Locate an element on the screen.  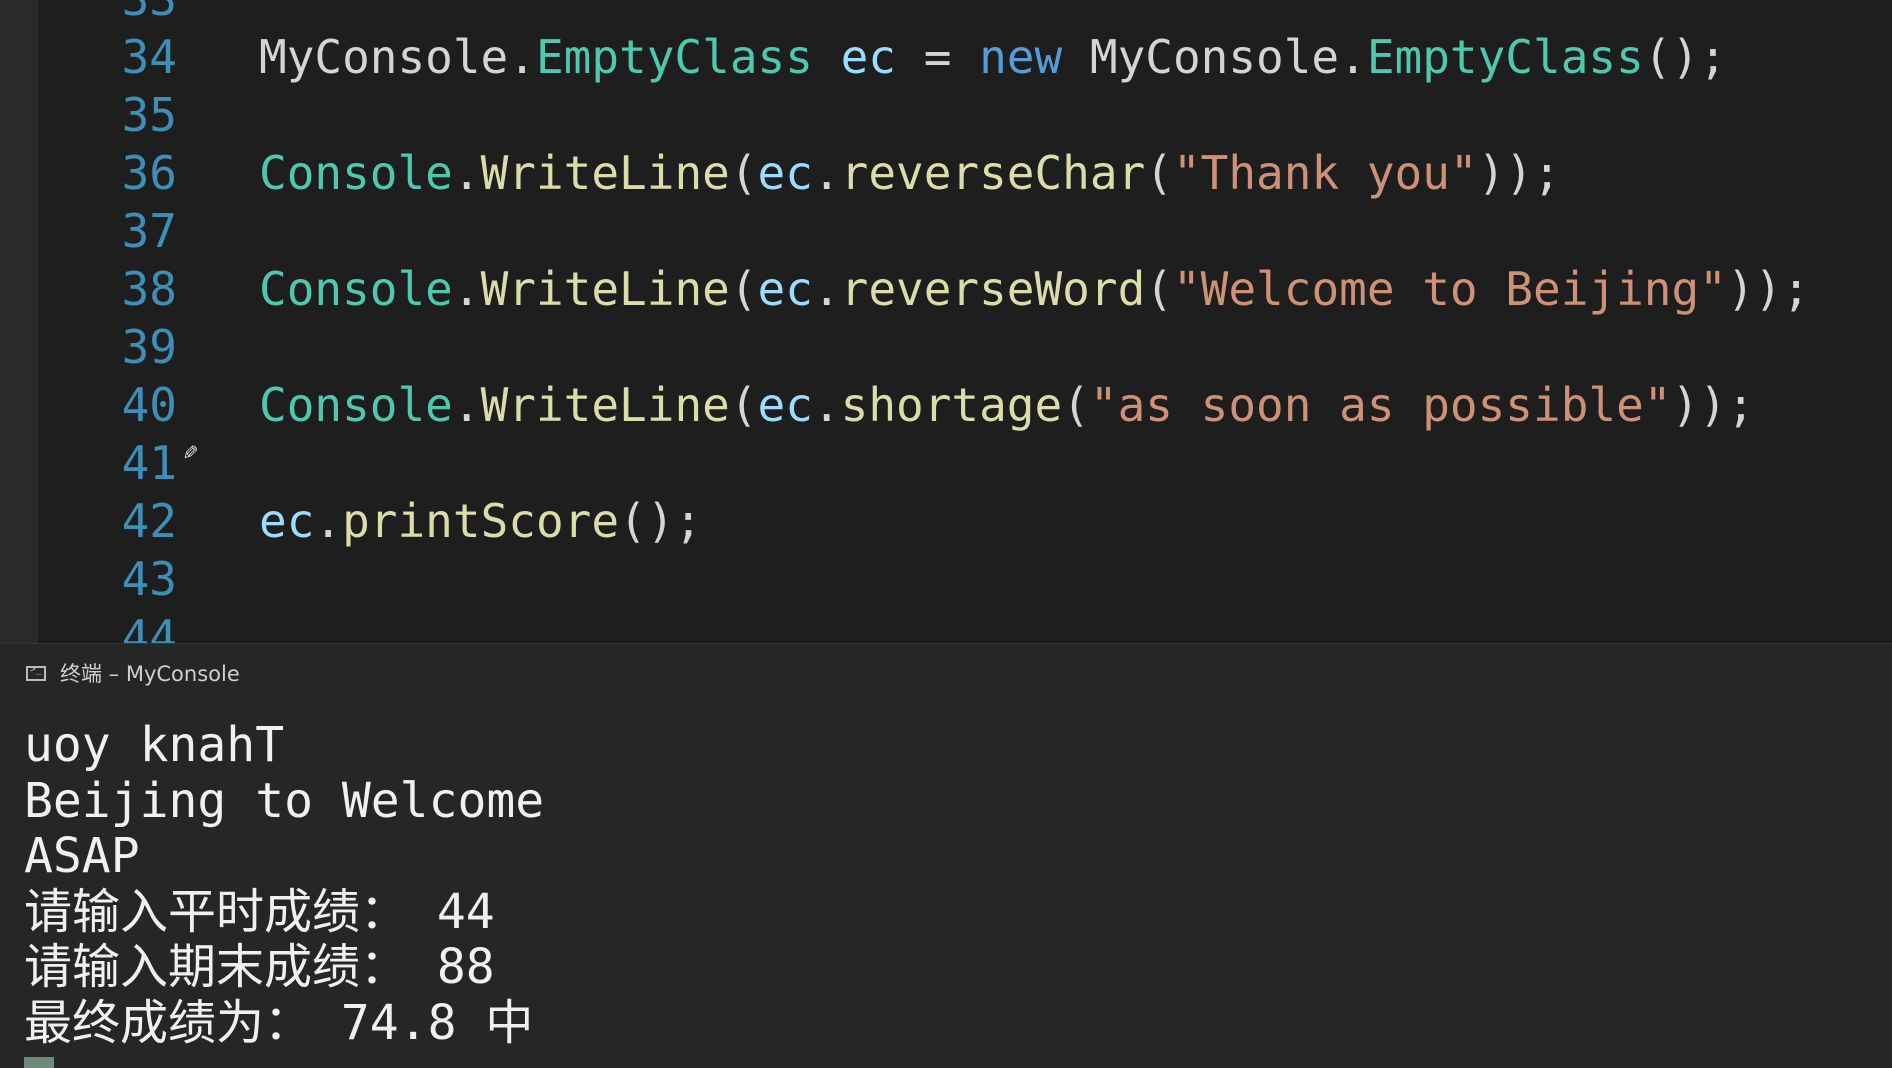
line-number: 38 is located at coordinates (149, 289).